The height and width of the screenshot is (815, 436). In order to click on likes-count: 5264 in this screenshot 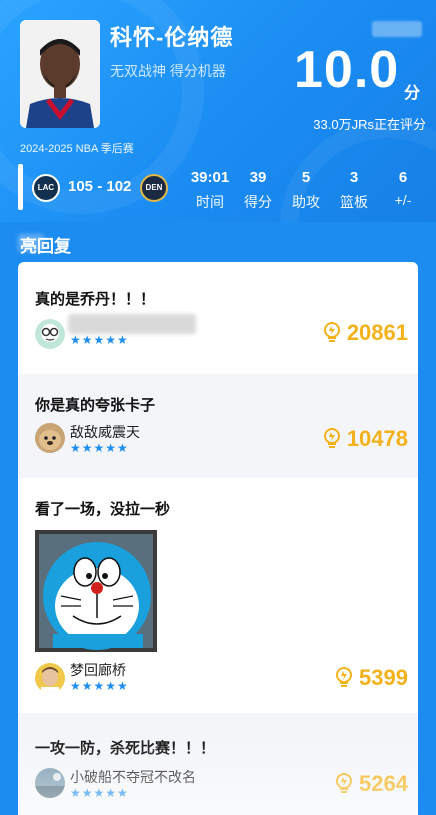, I will do `click(371, 784)`.